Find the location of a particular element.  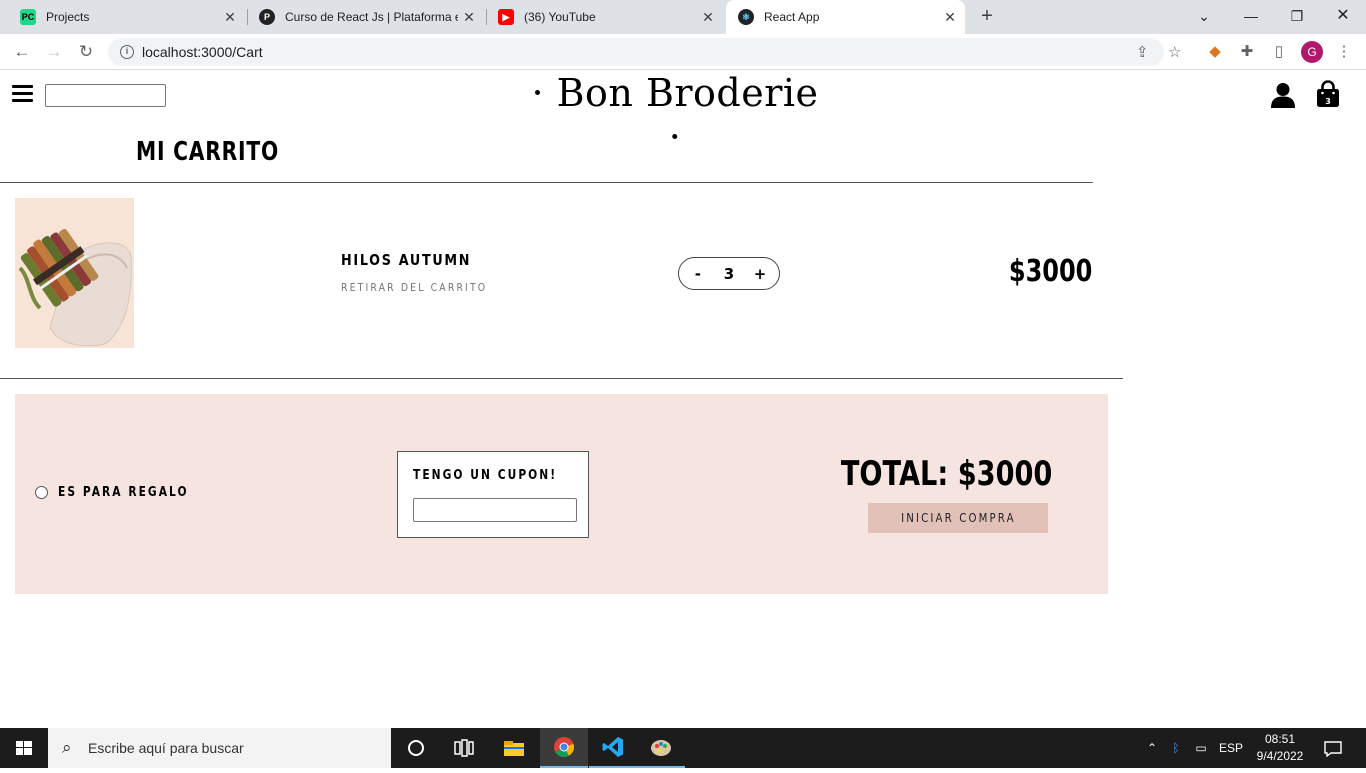

quantity-value: 3 is located at coordinates (729, 273).